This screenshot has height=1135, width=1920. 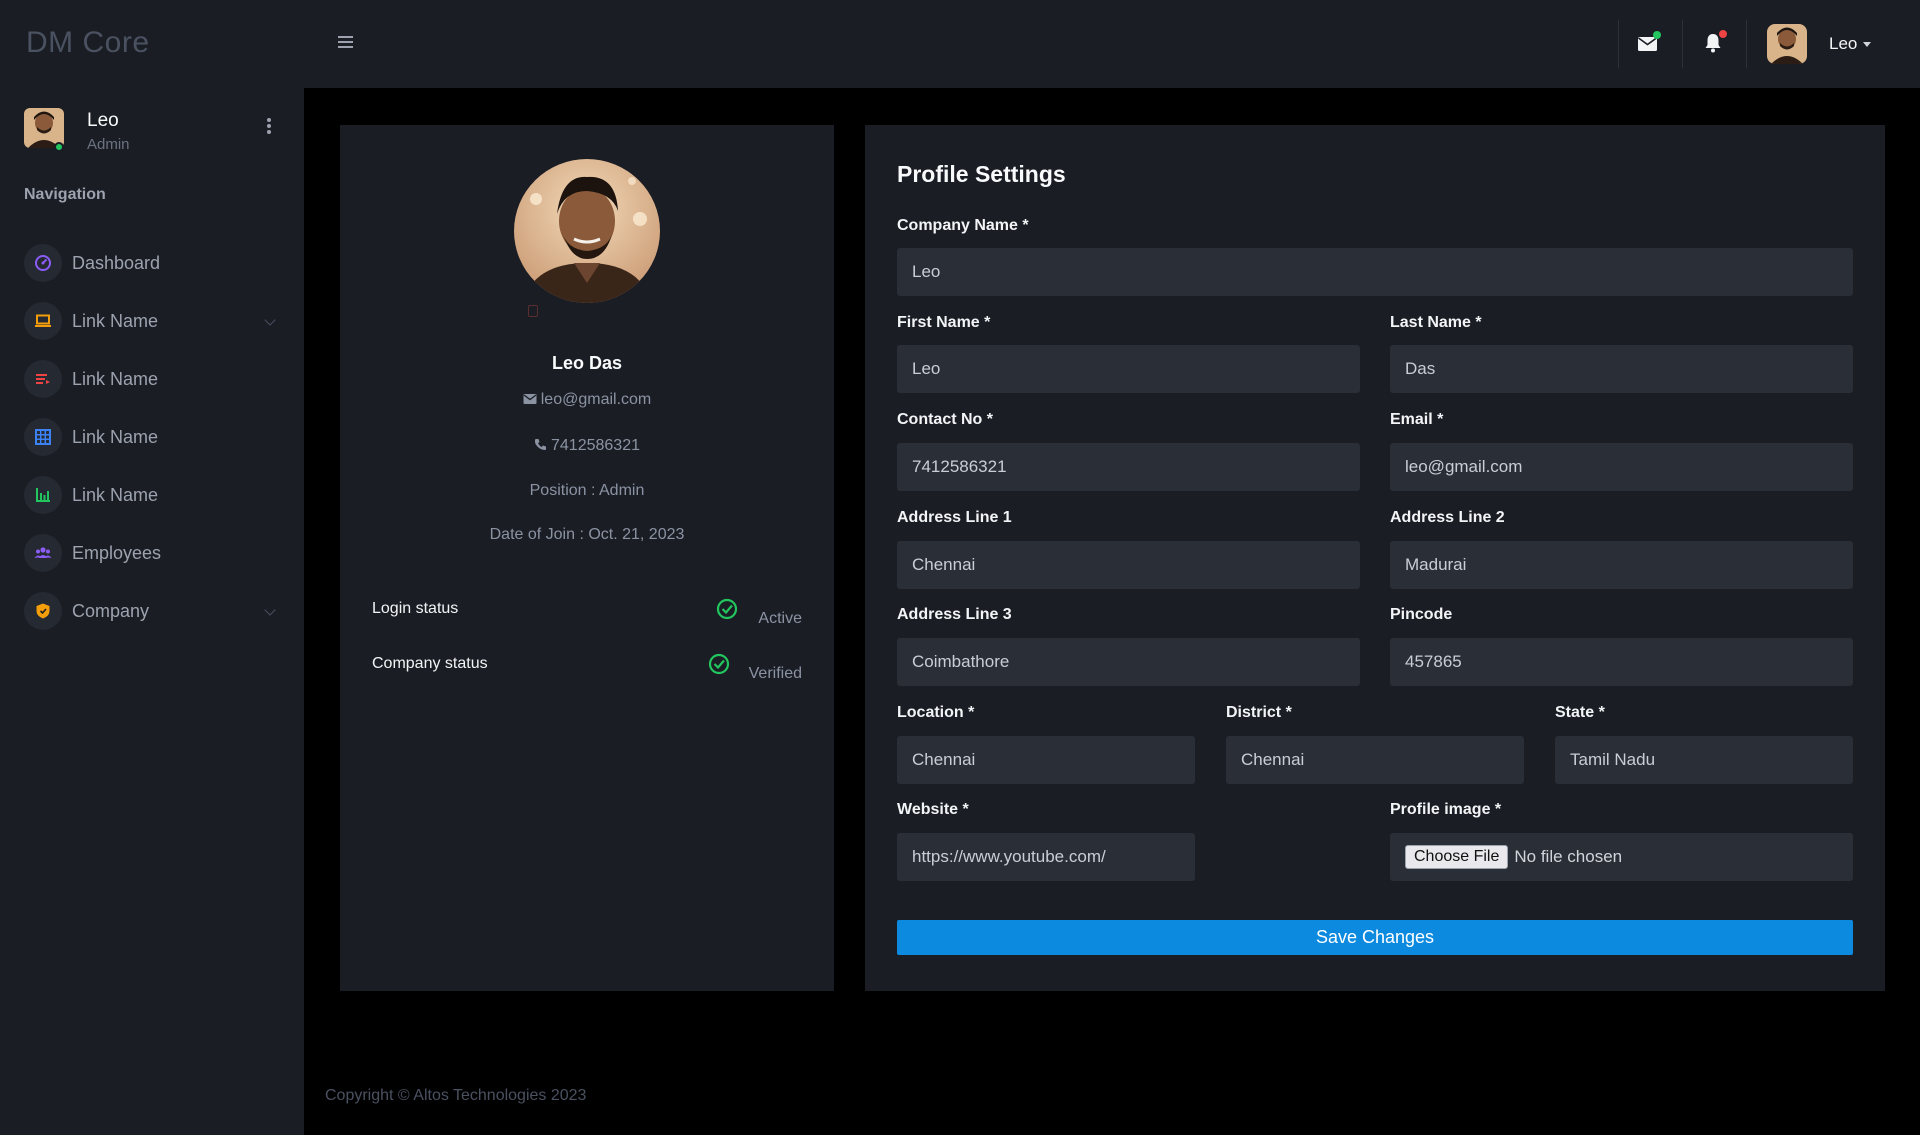 I want to click on email-field: leo@gmail.com, so click(x=1621, y=467).